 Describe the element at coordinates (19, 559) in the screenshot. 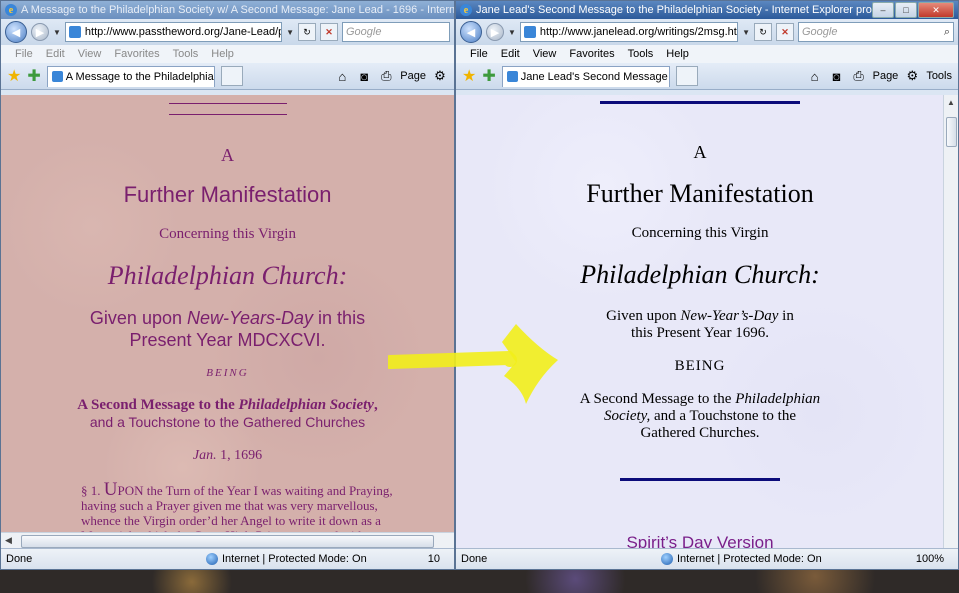

I see `left-status-done: Done` at that location.